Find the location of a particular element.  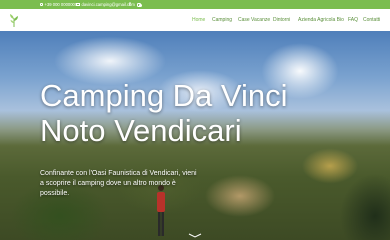

phone-contact: +39 000 0000000 is located at coordinates (58, 4).